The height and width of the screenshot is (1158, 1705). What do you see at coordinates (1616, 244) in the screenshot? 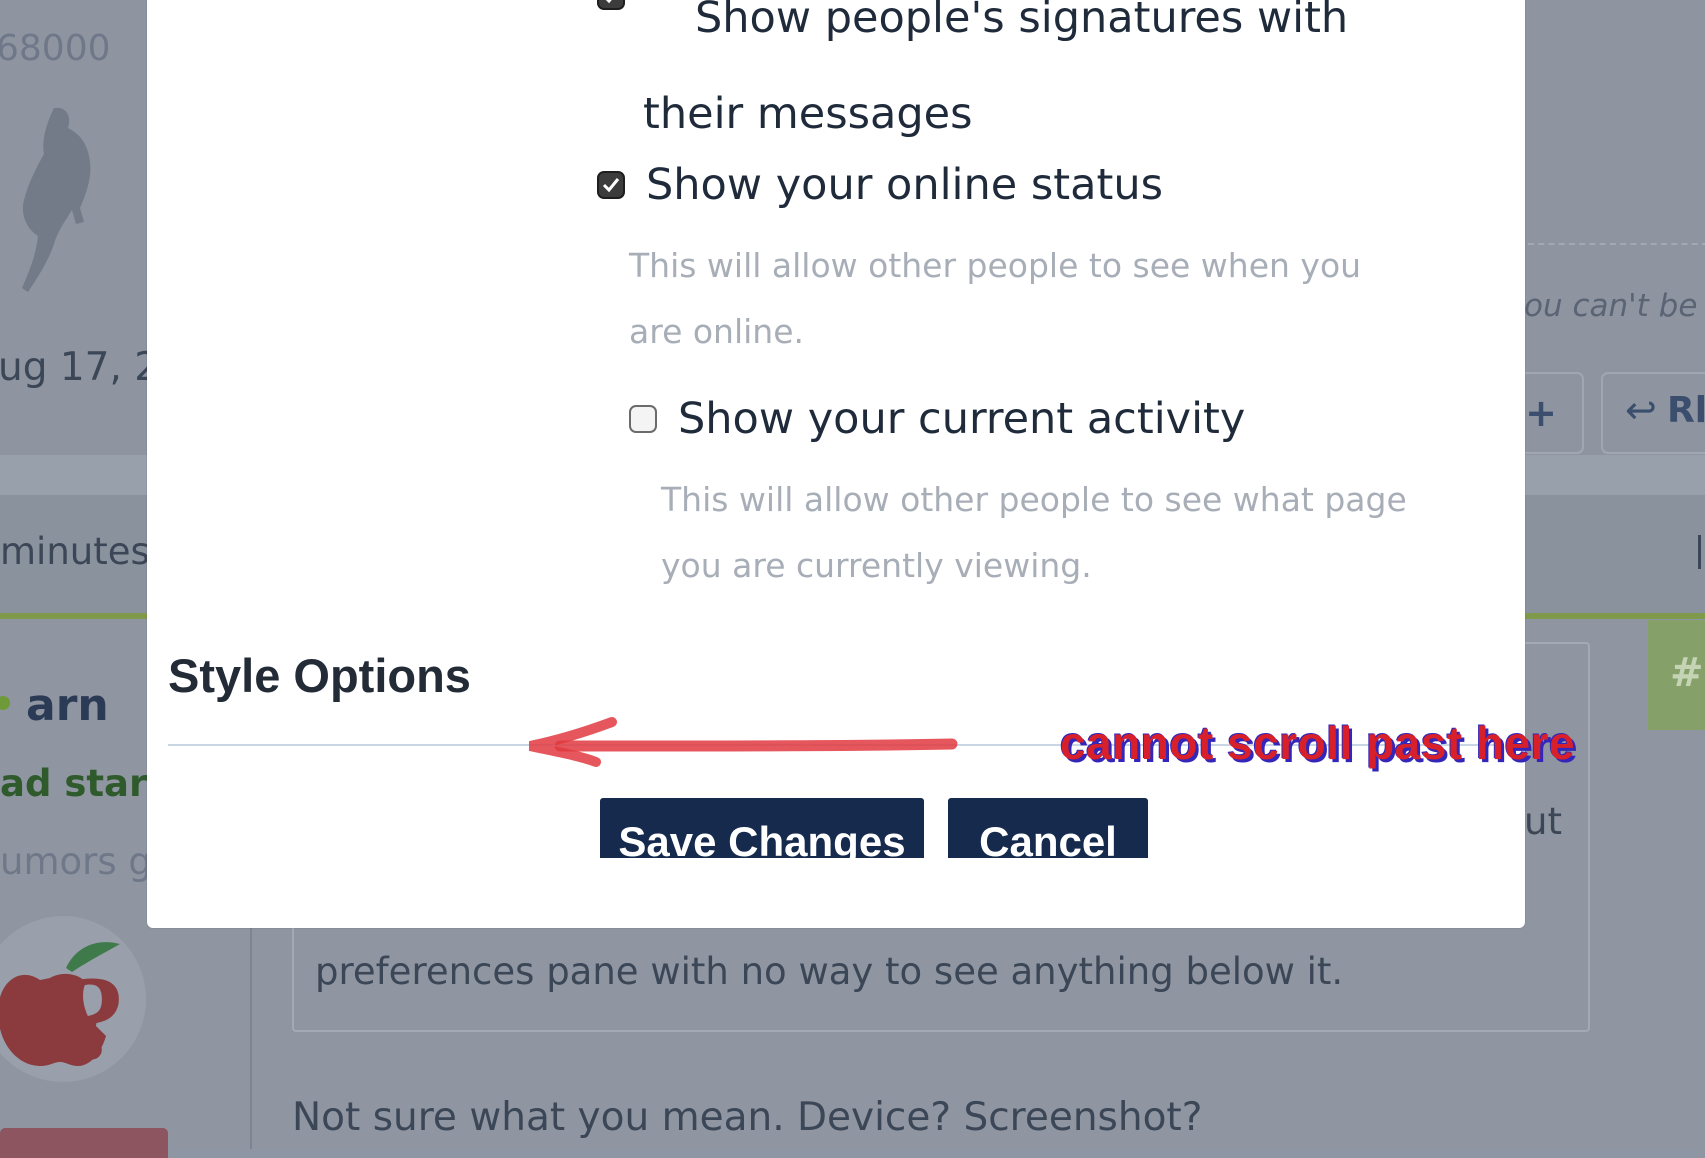
I see `bg-dashed-rule` at bounding box center [1616, 244].